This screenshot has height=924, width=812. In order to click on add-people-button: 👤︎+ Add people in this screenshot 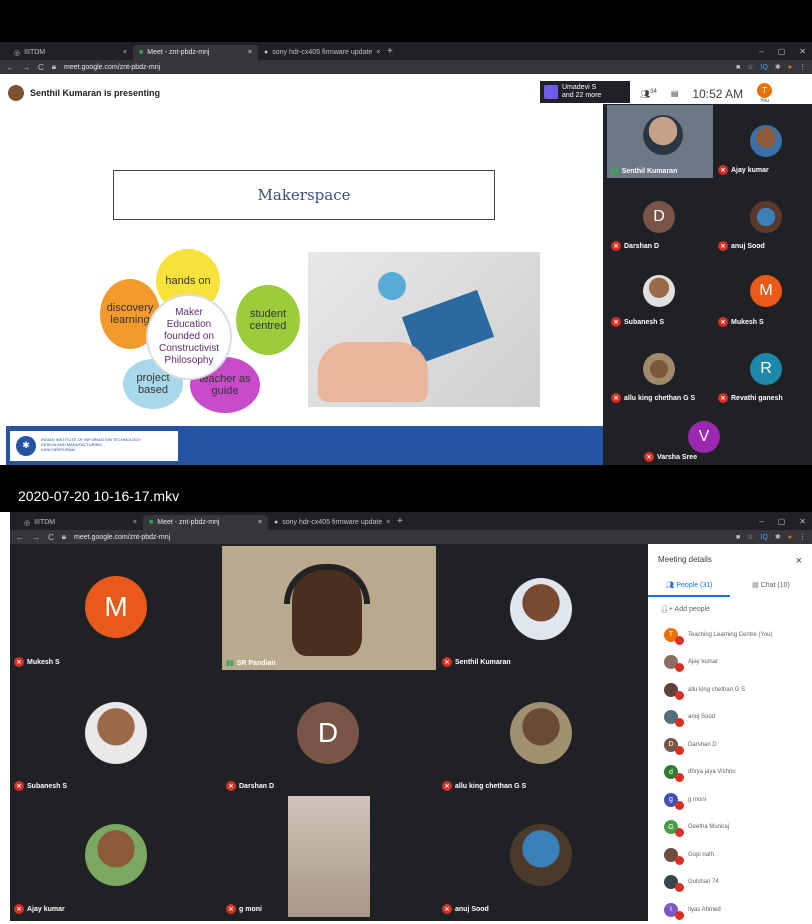, I will do `click(730, 609)`.